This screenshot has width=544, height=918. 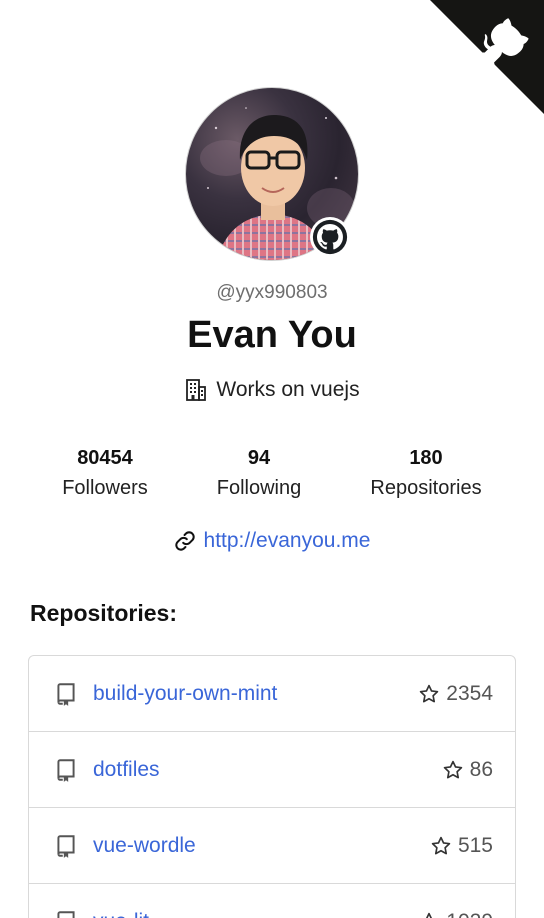 I want to click on repository-name: vue-wordle, so click(x=261, y=846).